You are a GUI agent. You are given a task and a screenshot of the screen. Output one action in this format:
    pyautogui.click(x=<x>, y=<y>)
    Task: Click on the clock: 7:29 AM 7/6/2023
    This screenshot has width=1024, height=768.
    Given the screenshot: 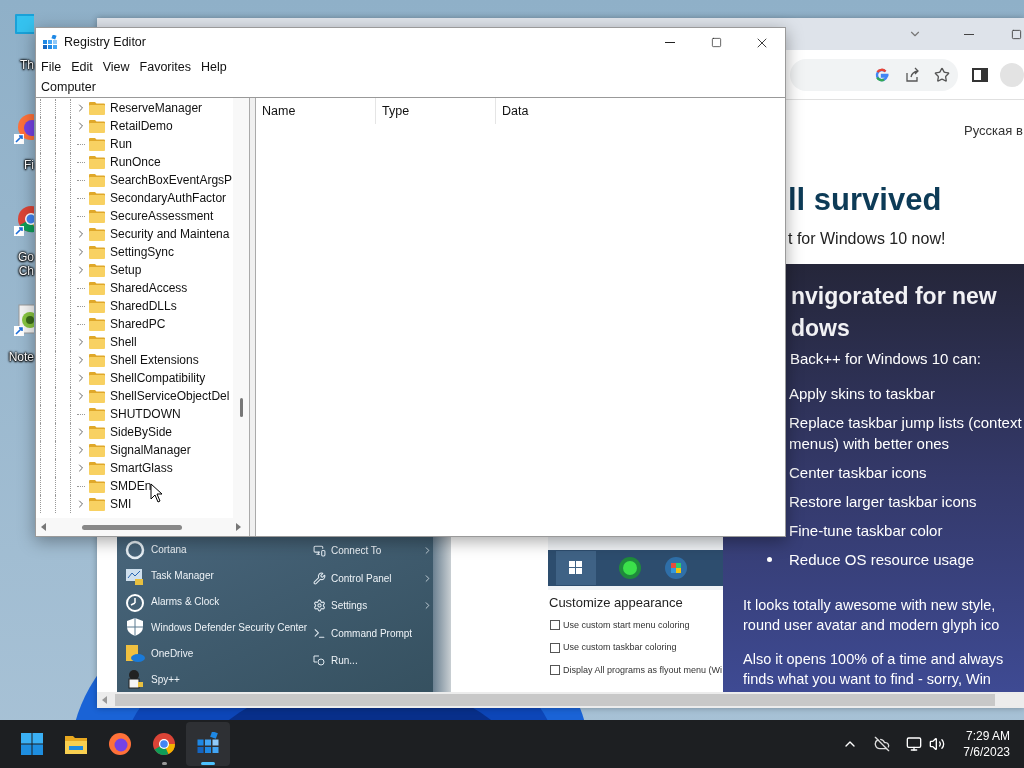 What is the action you would take?
    pyautogui.click(x=986, y=744)
    